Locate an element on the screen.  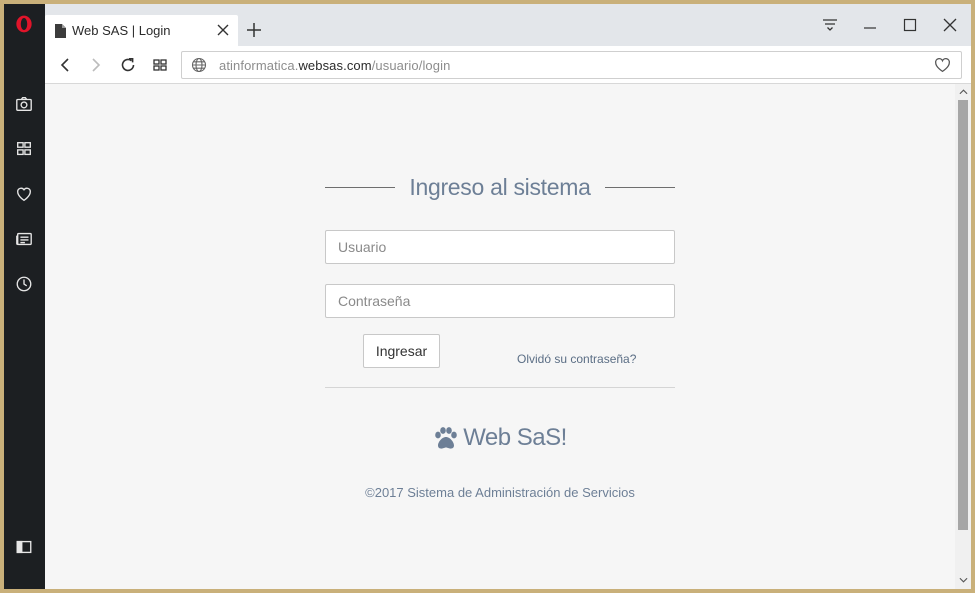
title-rule-right is located at coordinates (640, 187).